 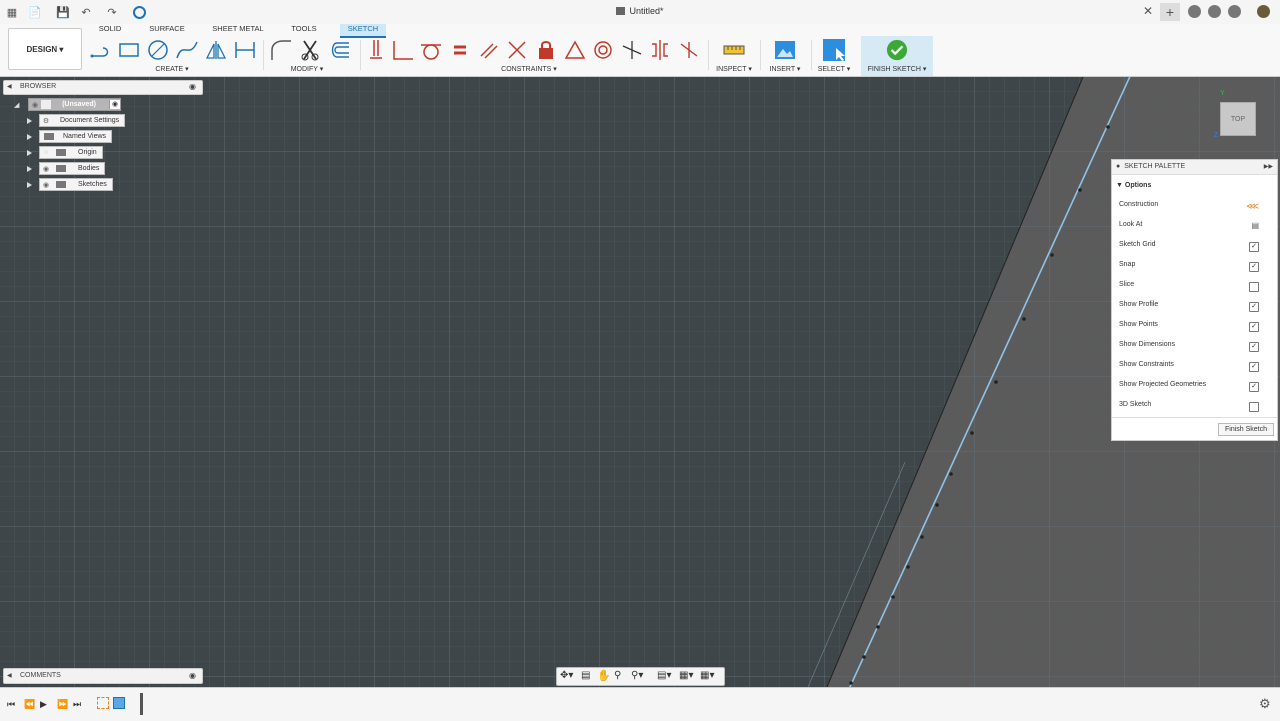 I want to click on workspace-switcher: DESIGN ▾, so click(x=45, y=49).